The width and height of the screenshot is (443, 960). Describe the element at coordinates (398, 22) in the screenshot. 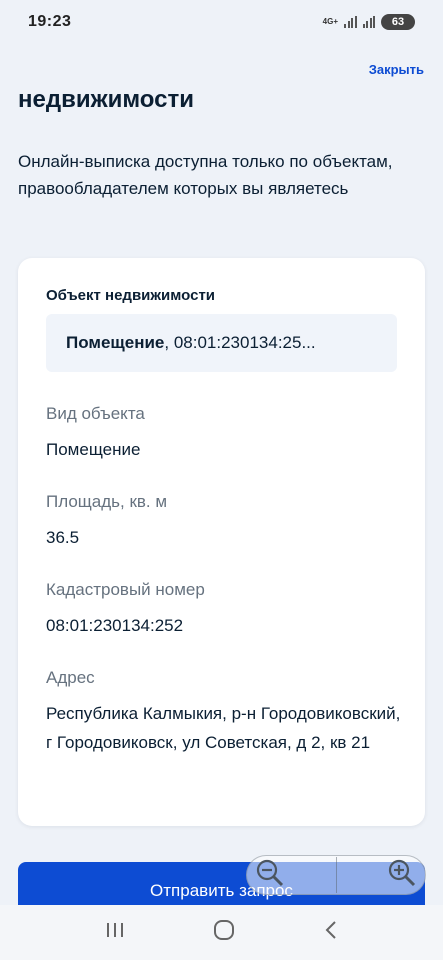

I see `battery-icon: 63` at that location.